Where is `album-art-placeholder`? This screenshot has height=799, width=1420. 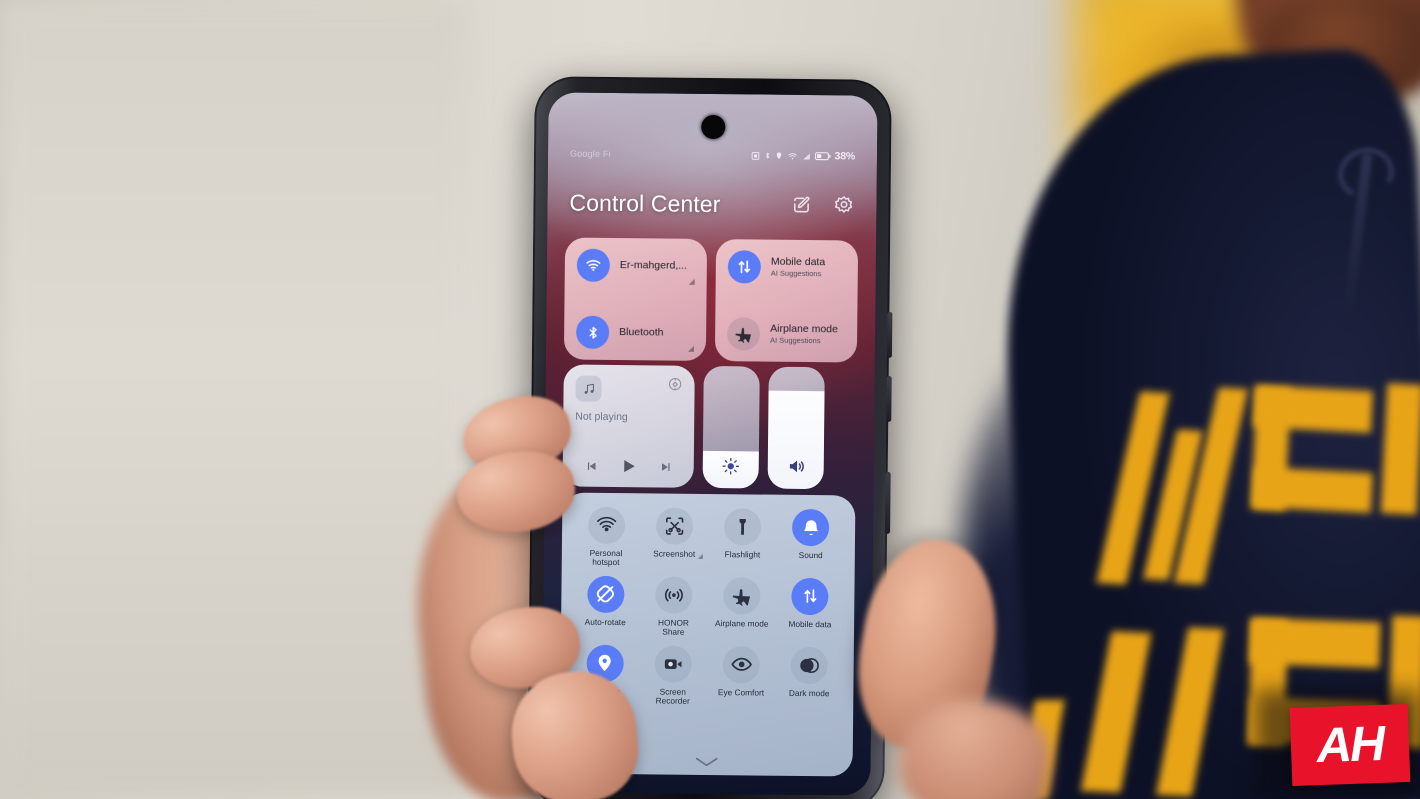 album-art-placeholder is located at coordinates (588, 388).